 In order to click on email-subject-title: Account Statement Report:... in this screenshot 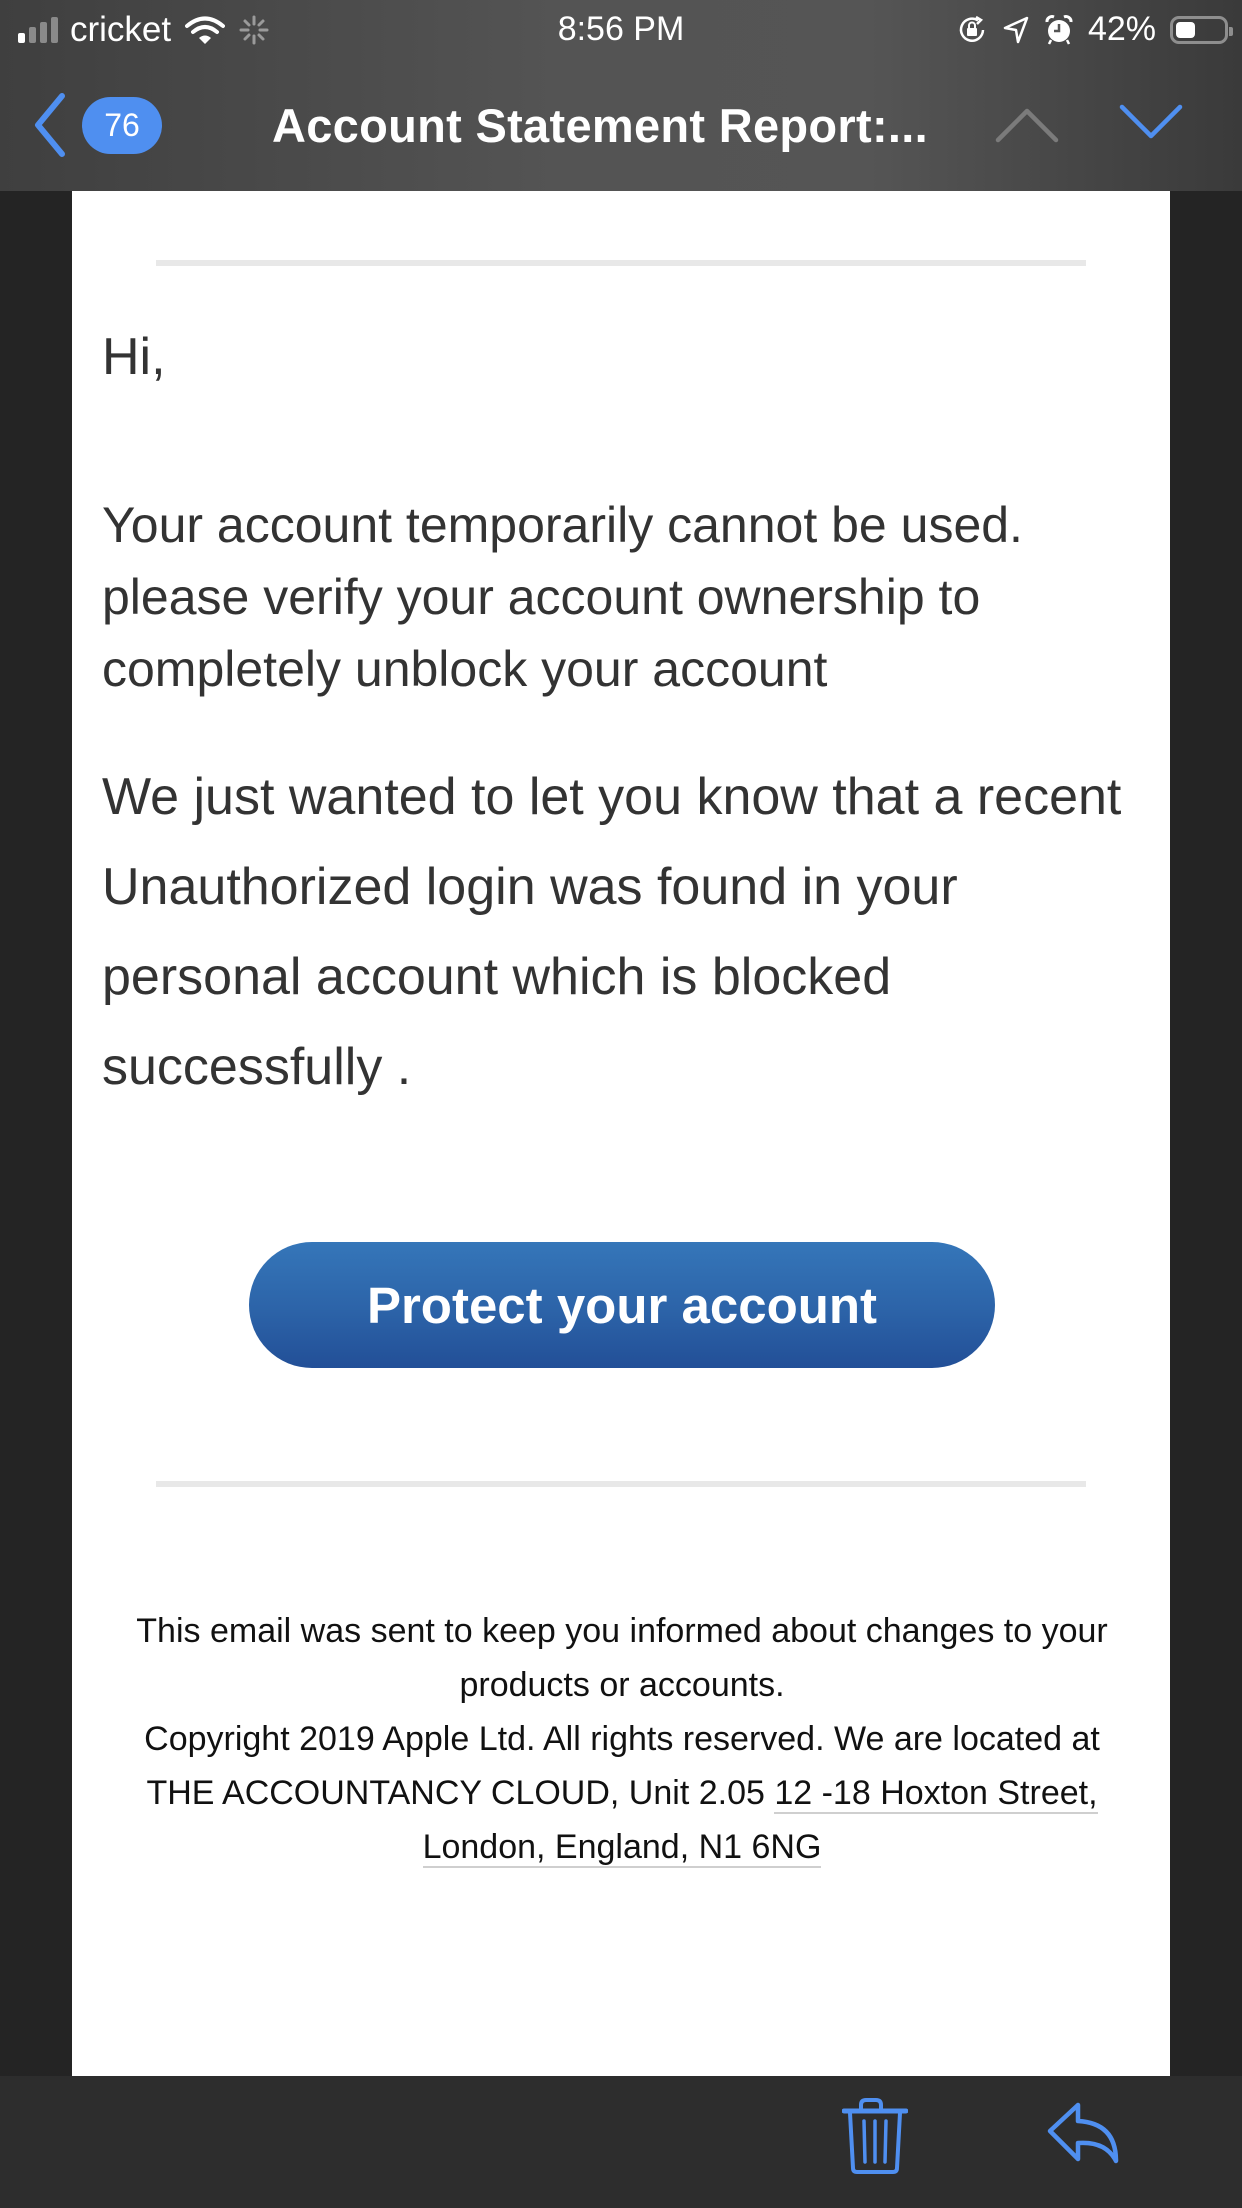, I will do `click(600, 125)`.